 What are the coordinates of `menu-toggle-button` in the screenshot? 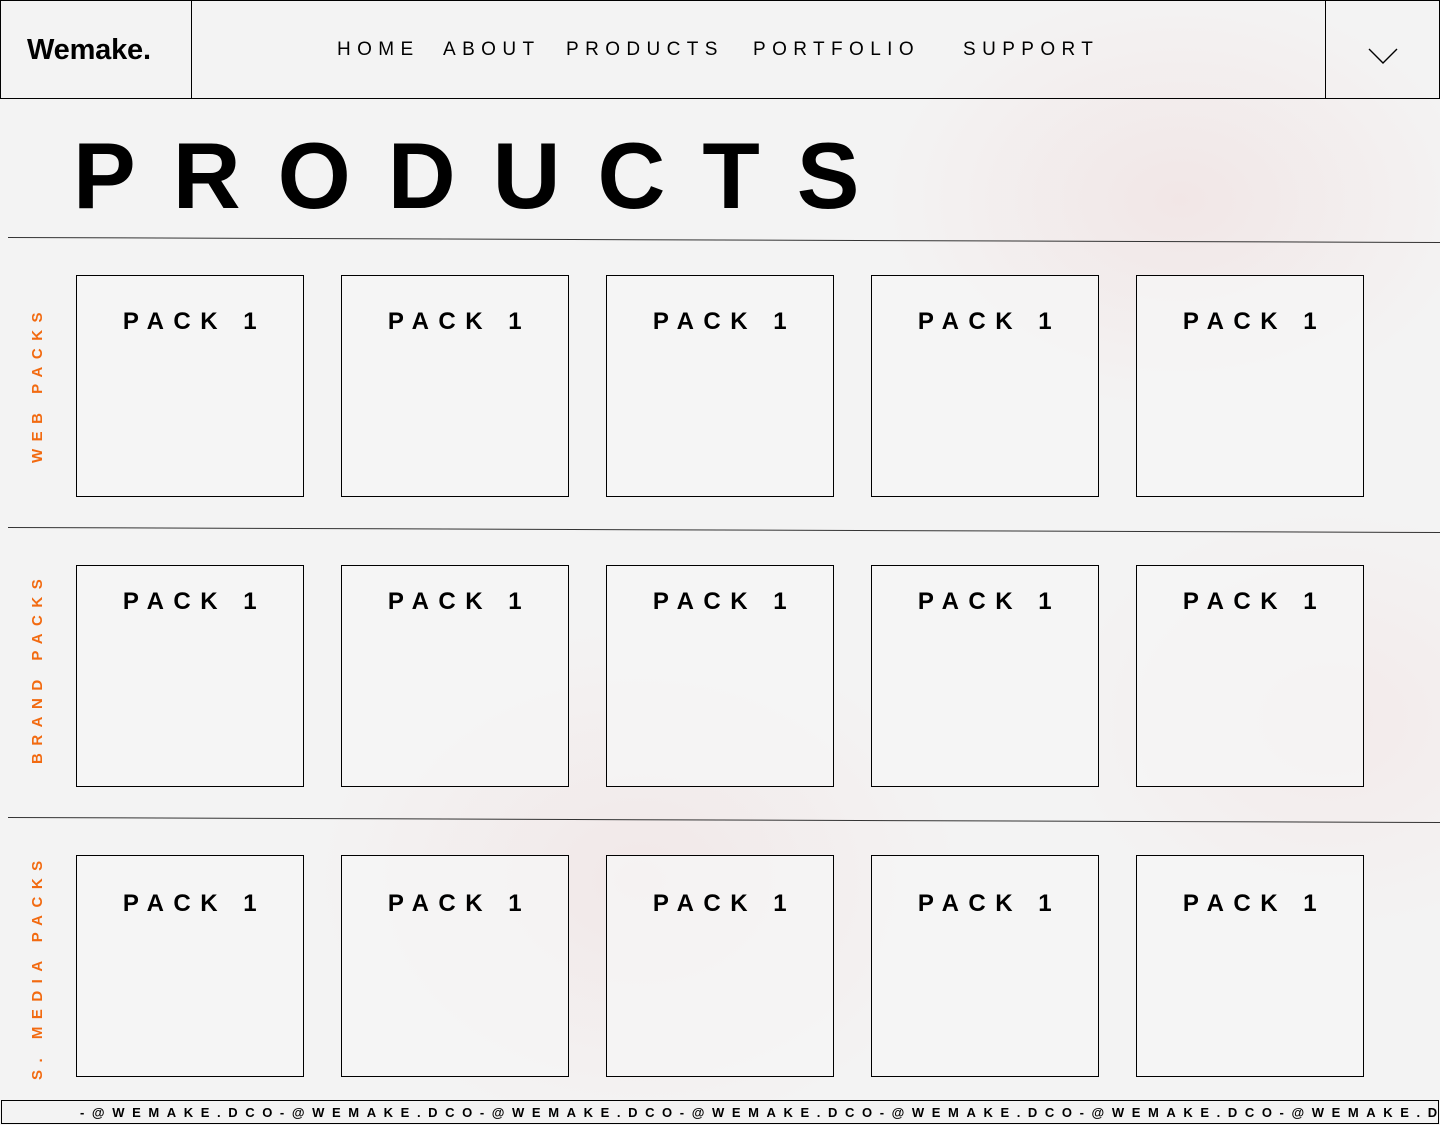 It's located at (1382, 49).